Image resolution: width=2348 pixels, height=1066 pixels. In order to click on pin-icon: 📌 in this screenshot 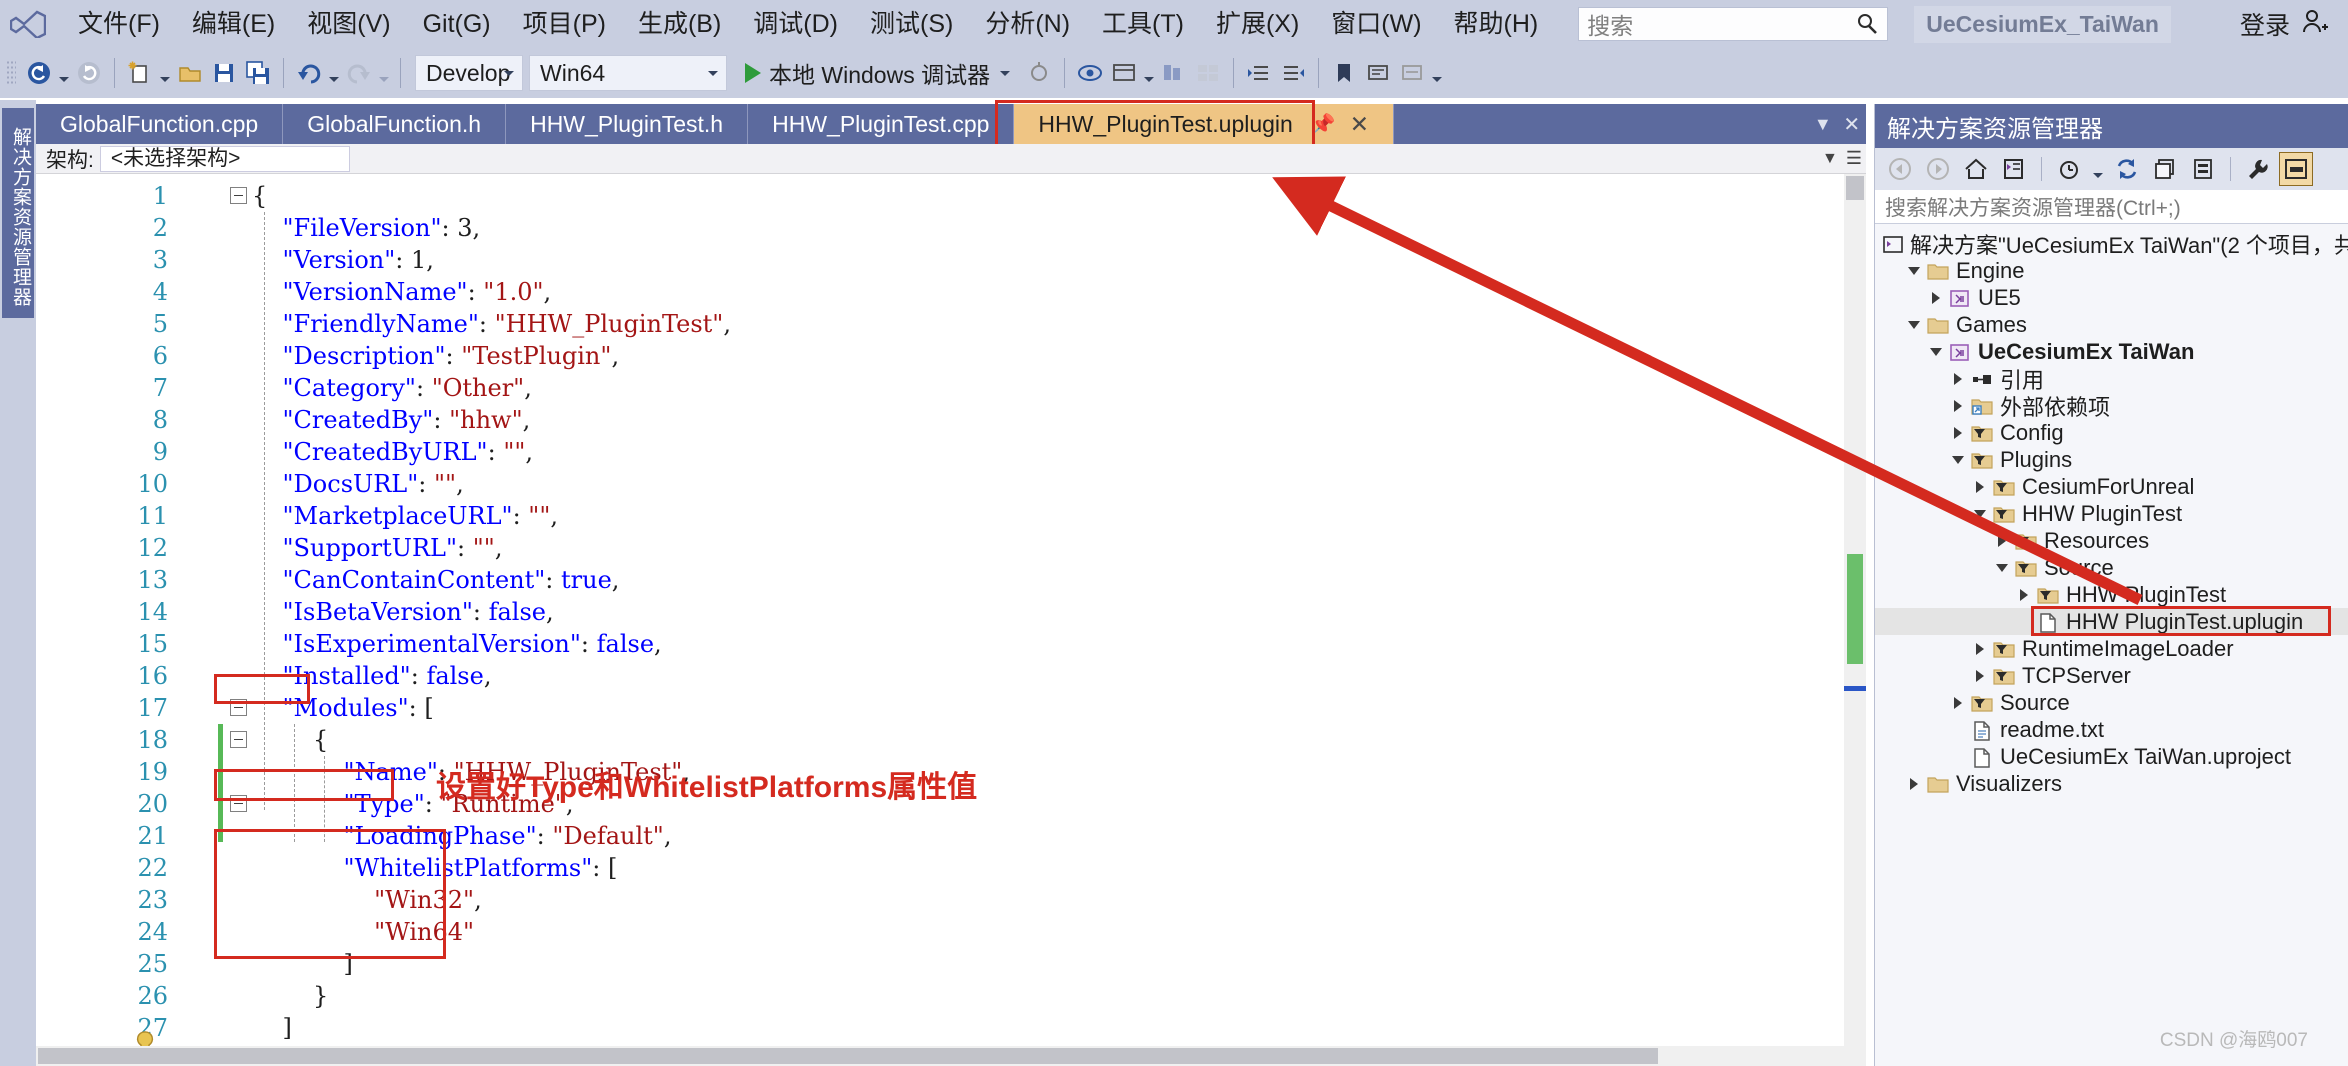, I will do `click(1323, 124)`.